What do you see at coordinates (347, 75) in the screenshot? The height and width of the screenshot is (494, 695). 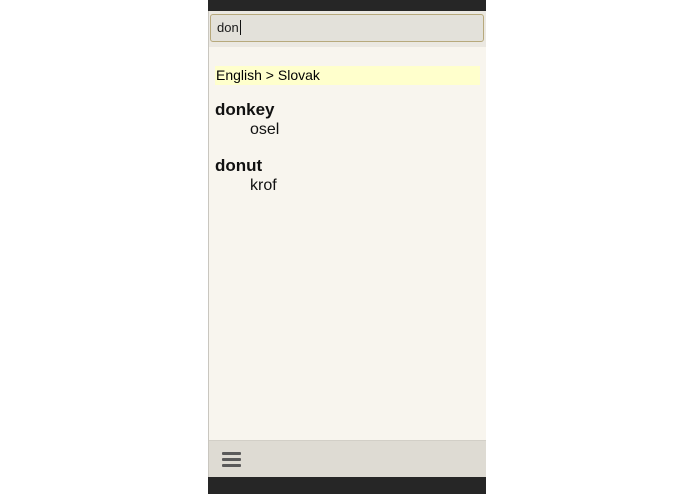 I see `language-direction-header: English > Slovak` at bounding box center [347, 75].